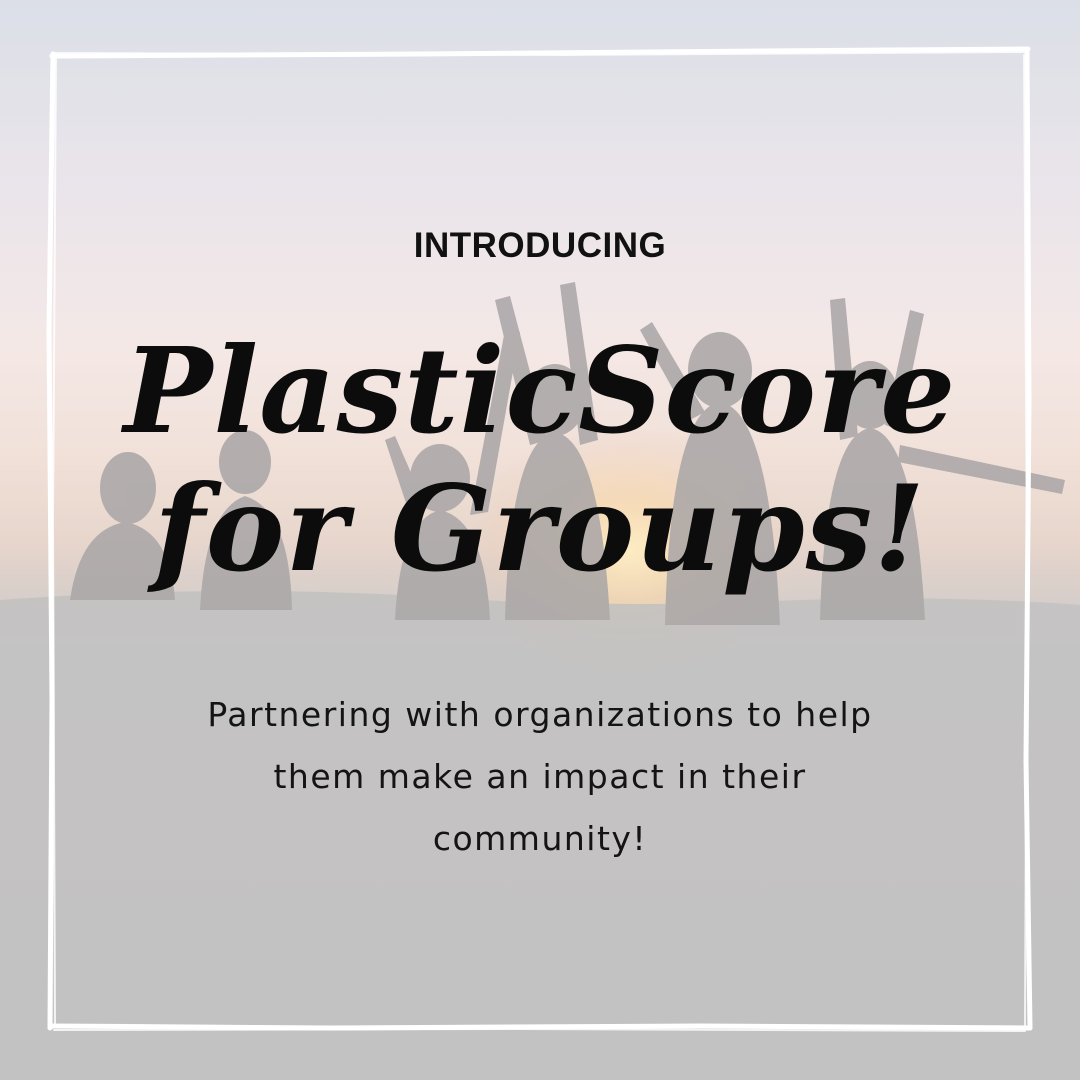 Image resolution: width=1080 pixels, height=1080 pixels. What do you see at coordinates (540, 528) in the screenshot?
I see `headline-line-2: for Groups!` at bounding box center [540, 528].